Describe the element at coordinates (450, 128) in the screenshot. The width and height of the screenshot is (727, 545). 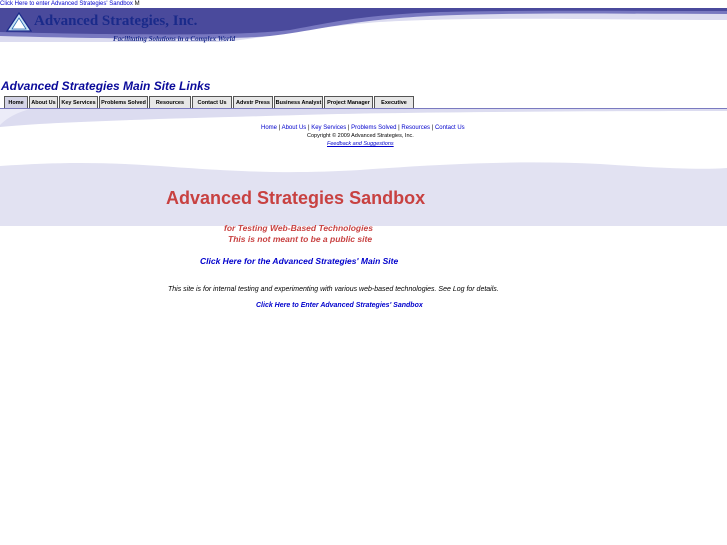
I see `footer-link-contact-us: Contact Us` at that location.